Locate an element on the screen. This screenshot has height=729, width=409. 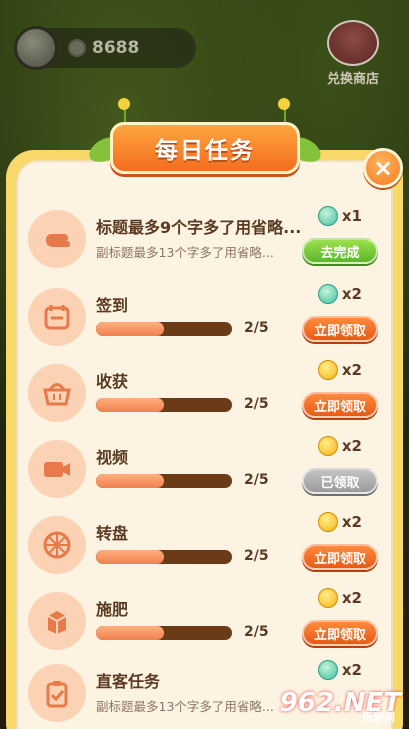
exchange-shop-button: 兑换商店 is located at coordinates (353, 55).